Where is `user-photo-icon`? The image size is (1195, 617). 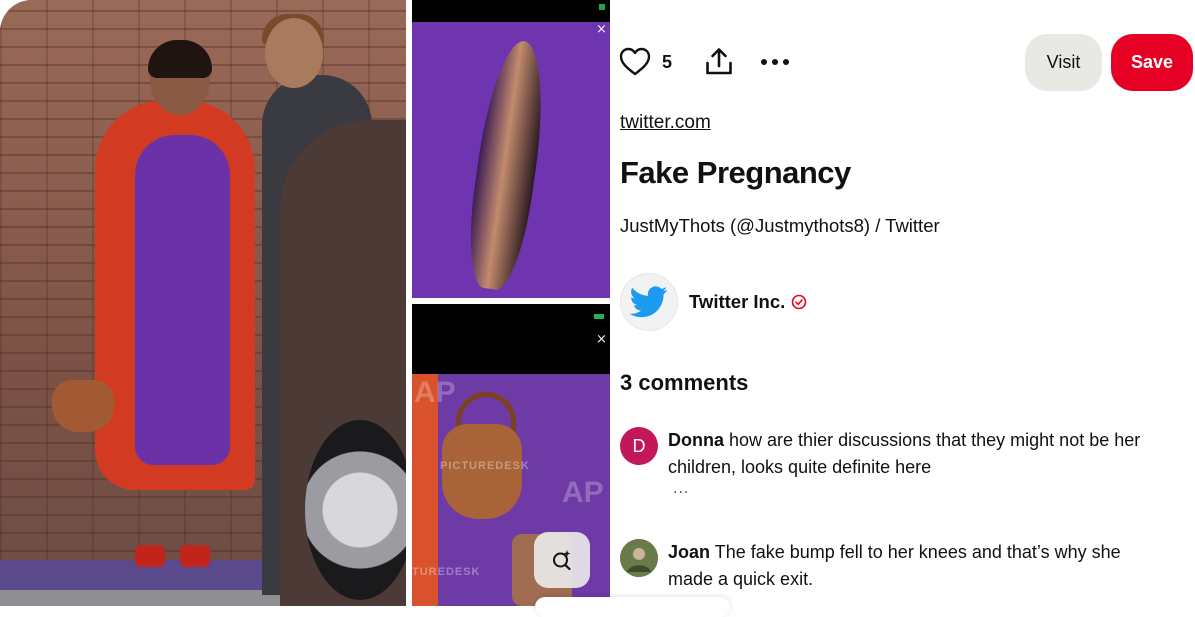 user-photo-icon is located at coordinates (639, 558).